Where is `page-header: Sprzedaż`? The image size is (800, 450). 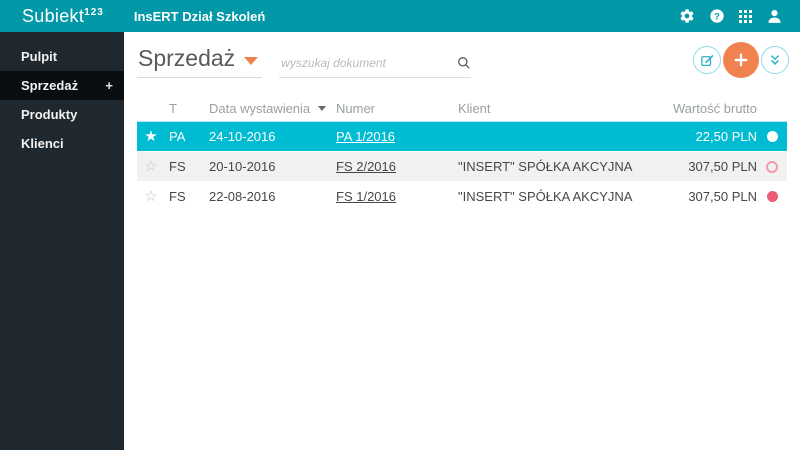 page-header: Sprzedaż is located at coordinates (462, 55).